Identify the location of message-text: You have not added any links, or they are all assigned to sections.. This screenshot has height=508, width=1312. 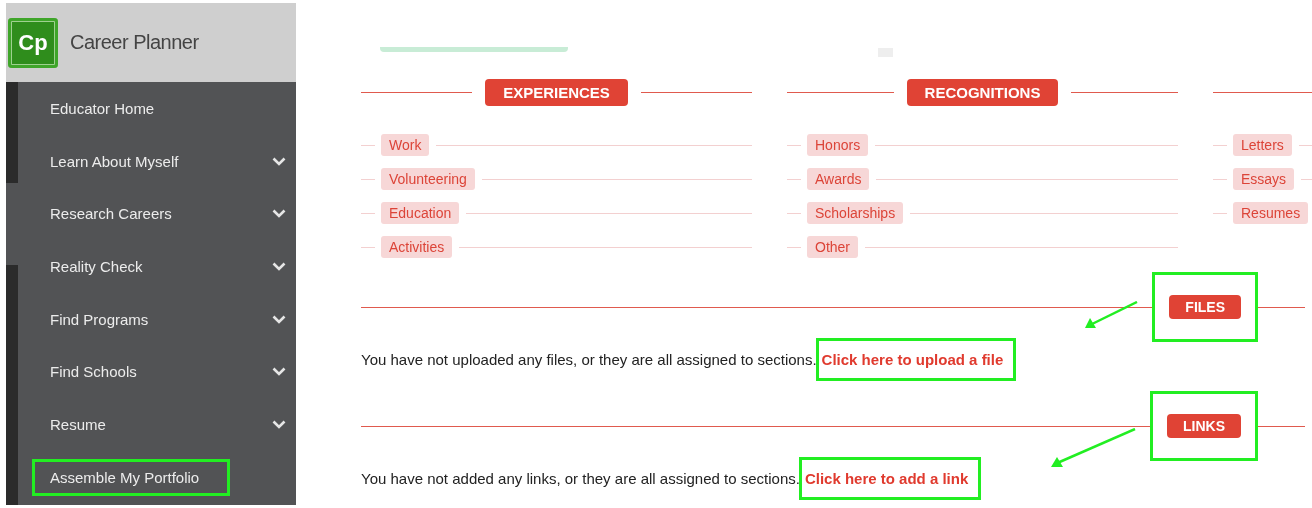
(580, 478).